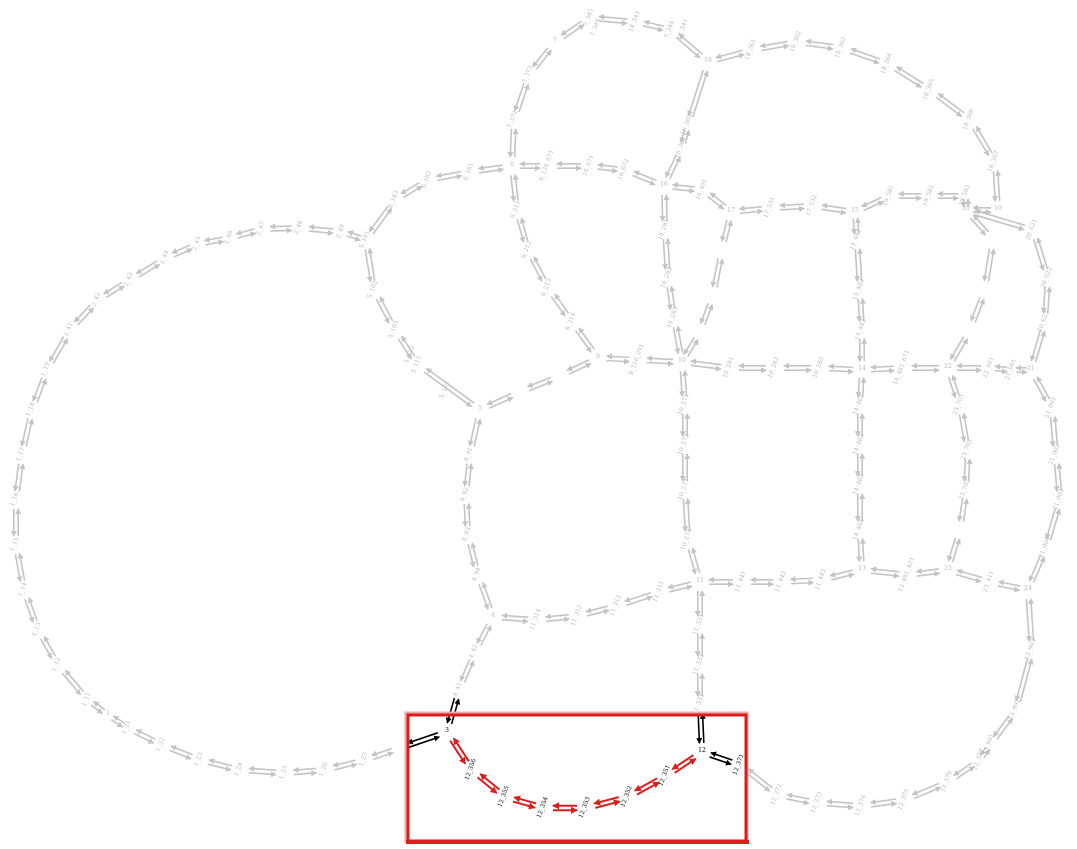 This screenshot has width=1077, height=849. I want to click on node-label-12_351: 12_351, so click(665, 775).